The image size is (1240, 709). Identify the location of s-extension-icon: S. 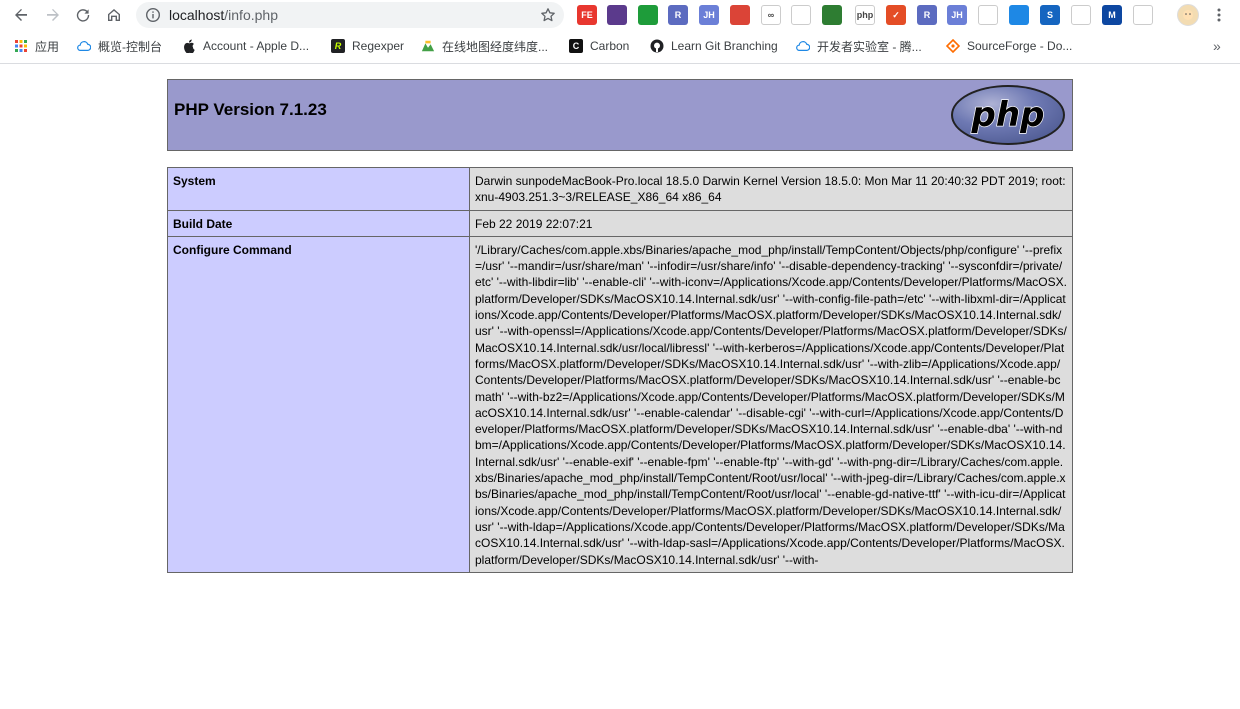
(1050, 15).